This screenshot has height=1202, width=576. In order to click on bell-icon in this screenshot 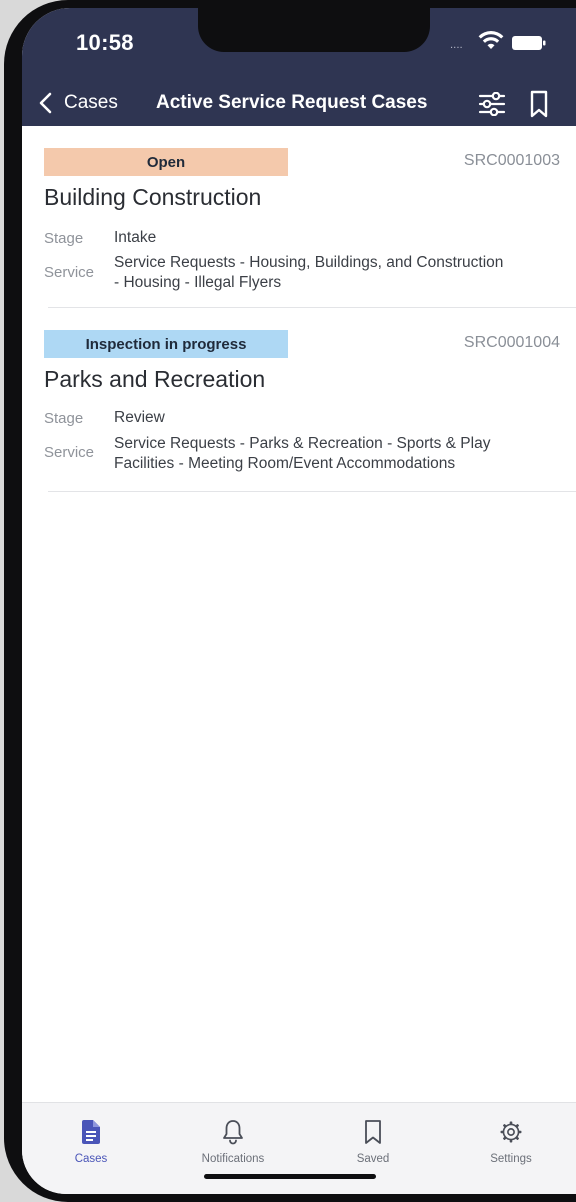, I will do `click(233, 1132)`.